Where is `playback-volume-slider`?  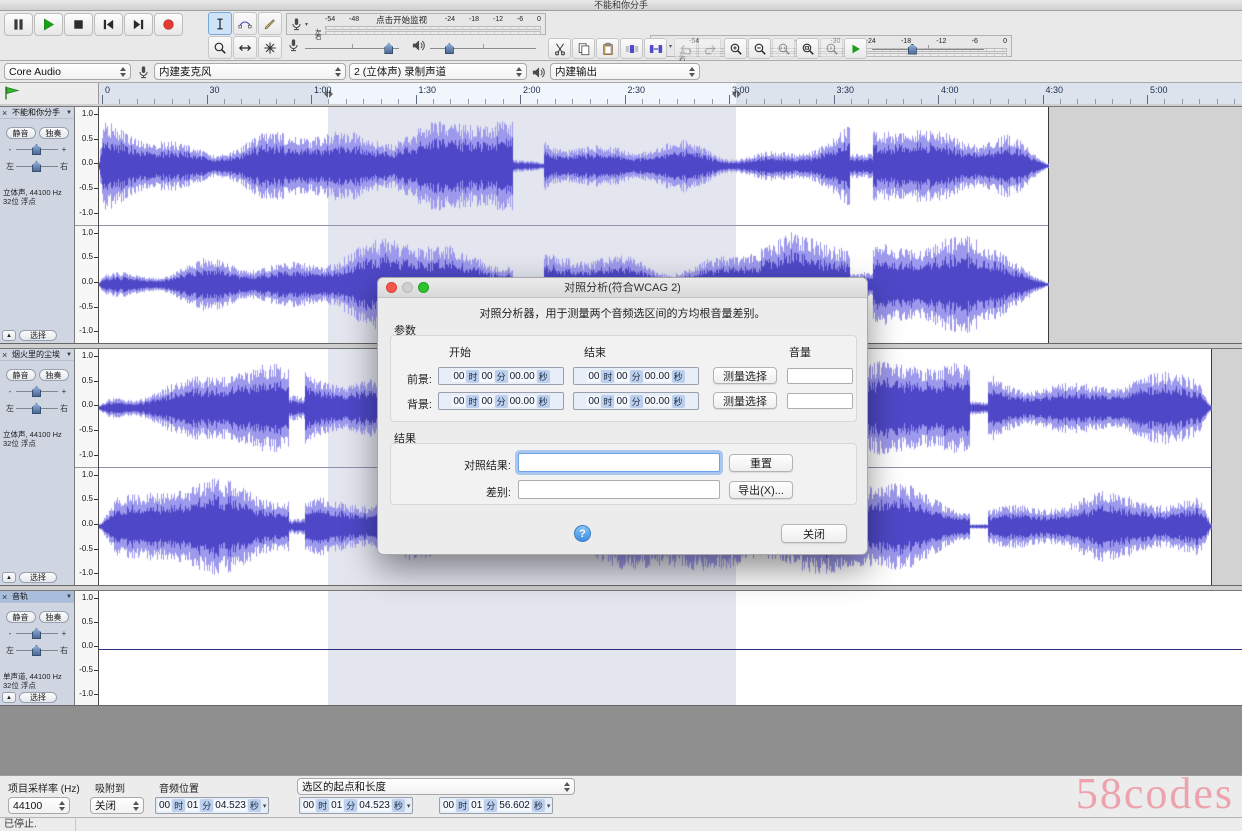
playback-volume-slider is located at coordinates (483, 48).